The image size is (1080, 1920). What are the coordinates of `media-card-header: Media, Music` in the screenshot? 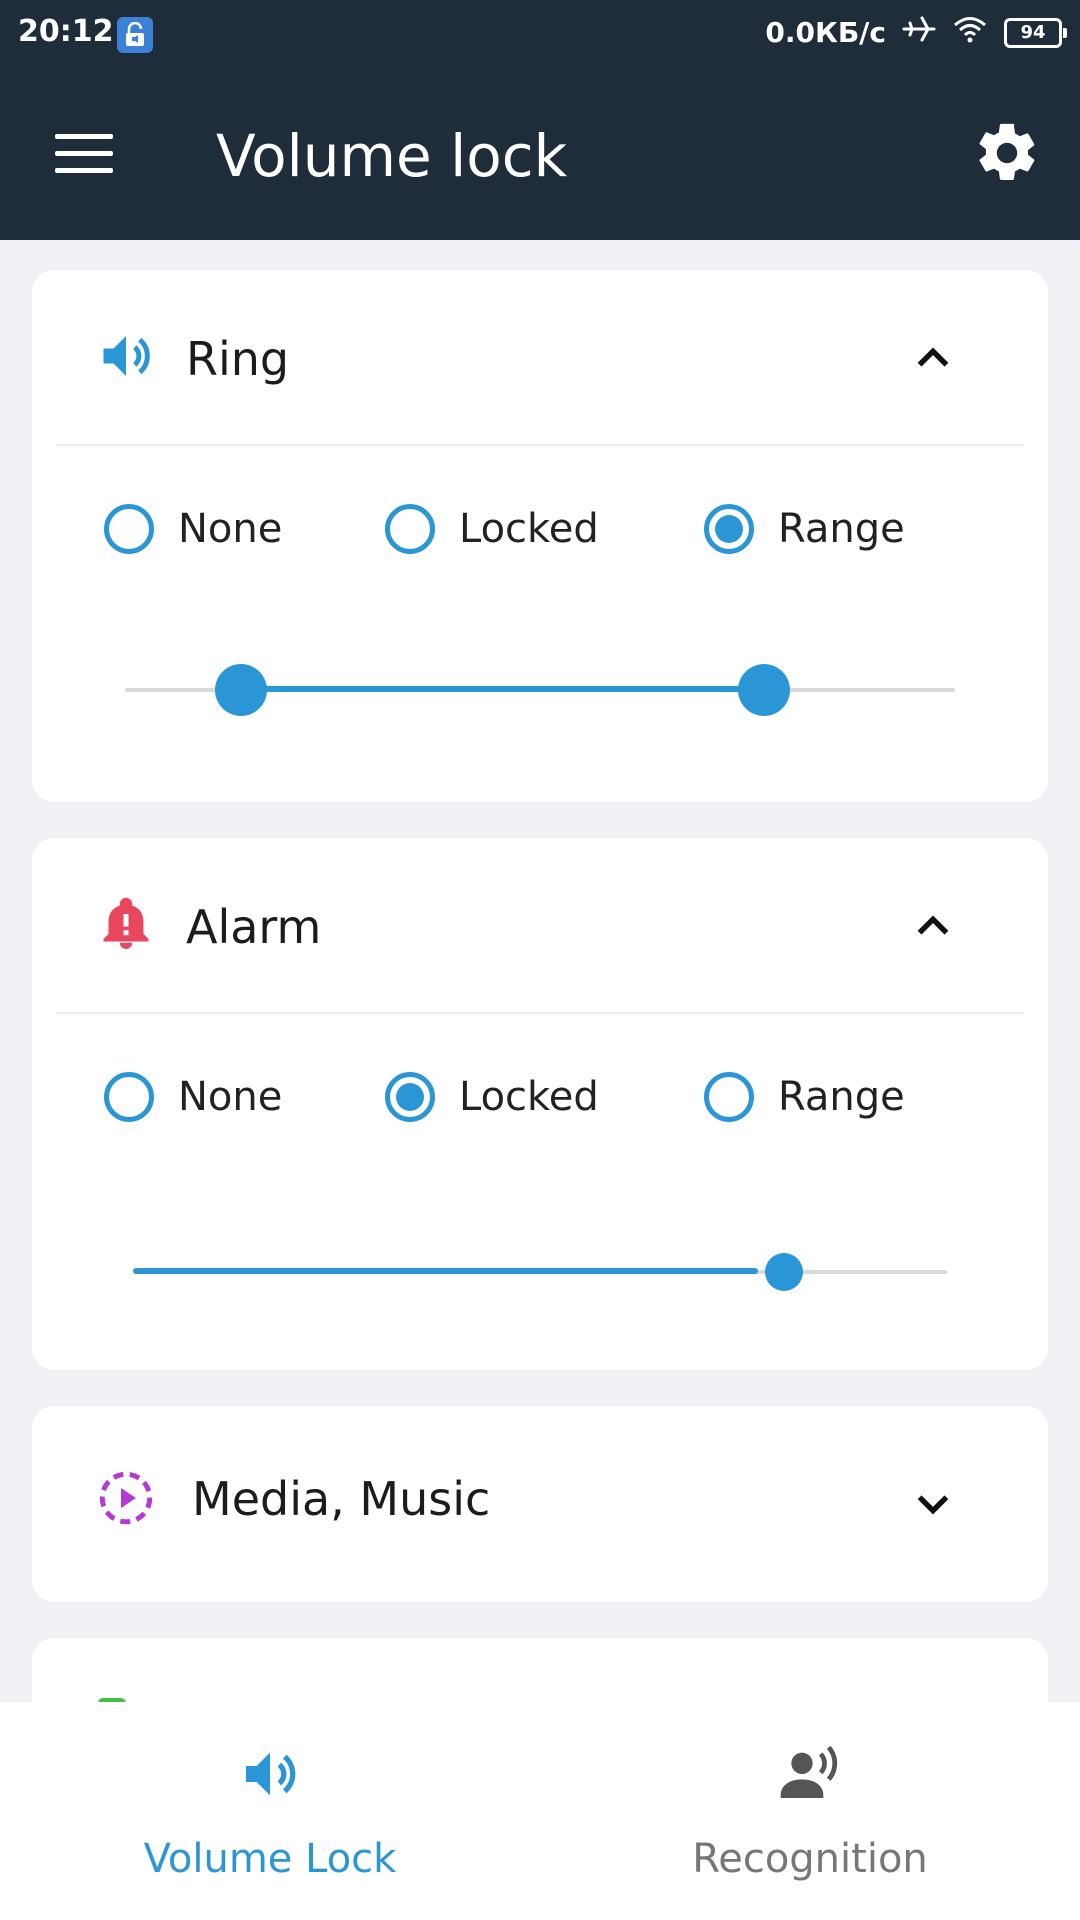 It's located at (540, 1504).